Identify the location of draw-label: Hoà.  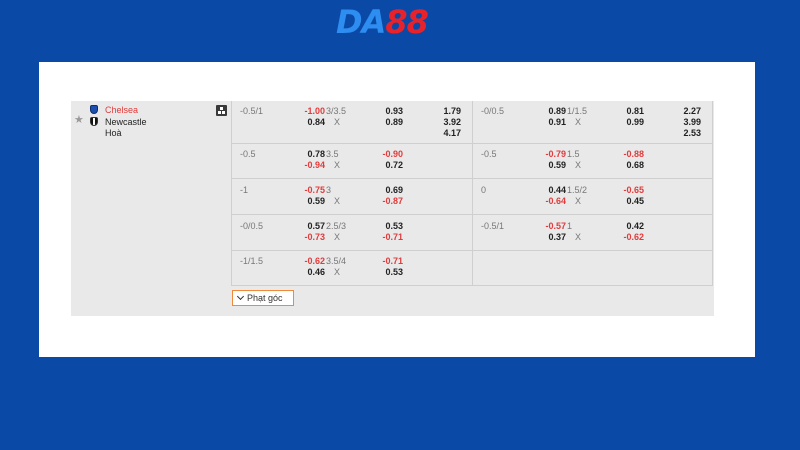
(113, 133).